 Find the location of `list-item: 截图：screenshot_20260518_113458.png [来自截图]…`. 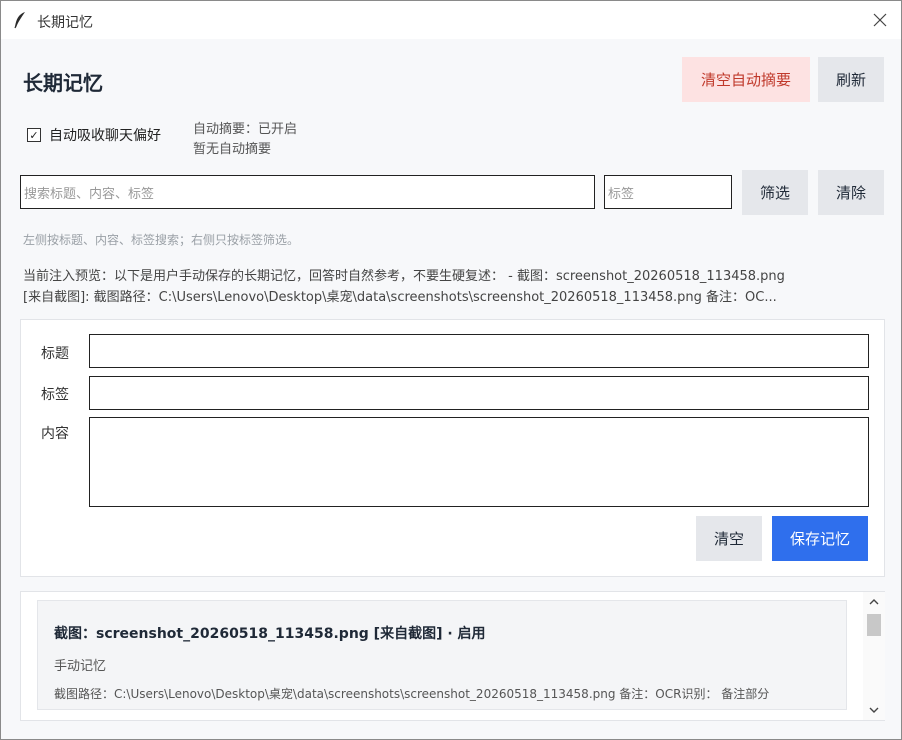

list-item: 截图：screenshot_20260518_113458.png [来自截图]… is located at coordinates (442, 655).